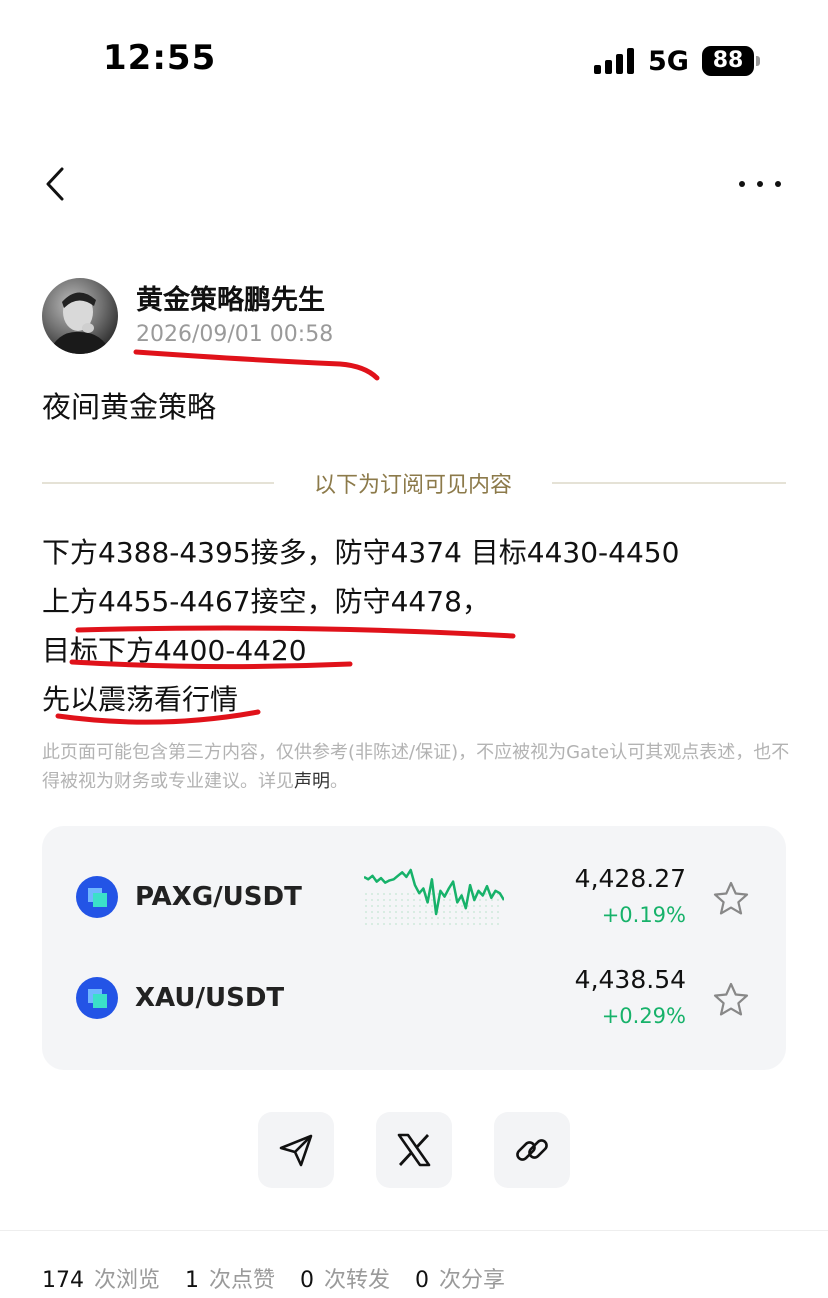 This screenshot has height=1298, width=828. What do you see at coordinates (307, 1280) in the screenshot?
I see `reposts-count: 0` at bounding box center [307, 1280].